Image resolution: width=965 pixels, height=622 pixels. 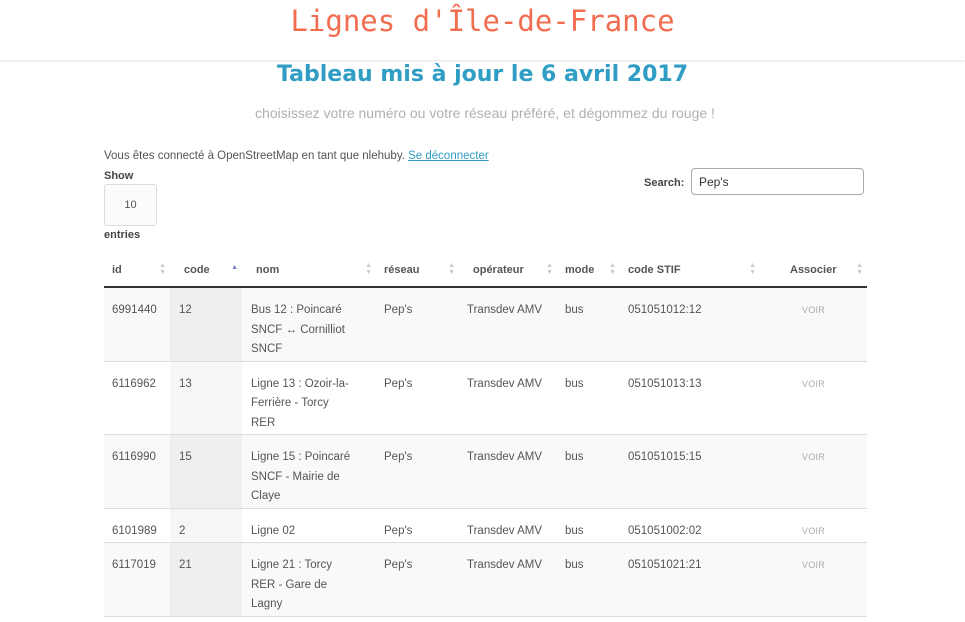 What do you see at coordinates (130, 205) in the screenshot?
I see `page-length-select: 10` at bounding box center [130, 205].